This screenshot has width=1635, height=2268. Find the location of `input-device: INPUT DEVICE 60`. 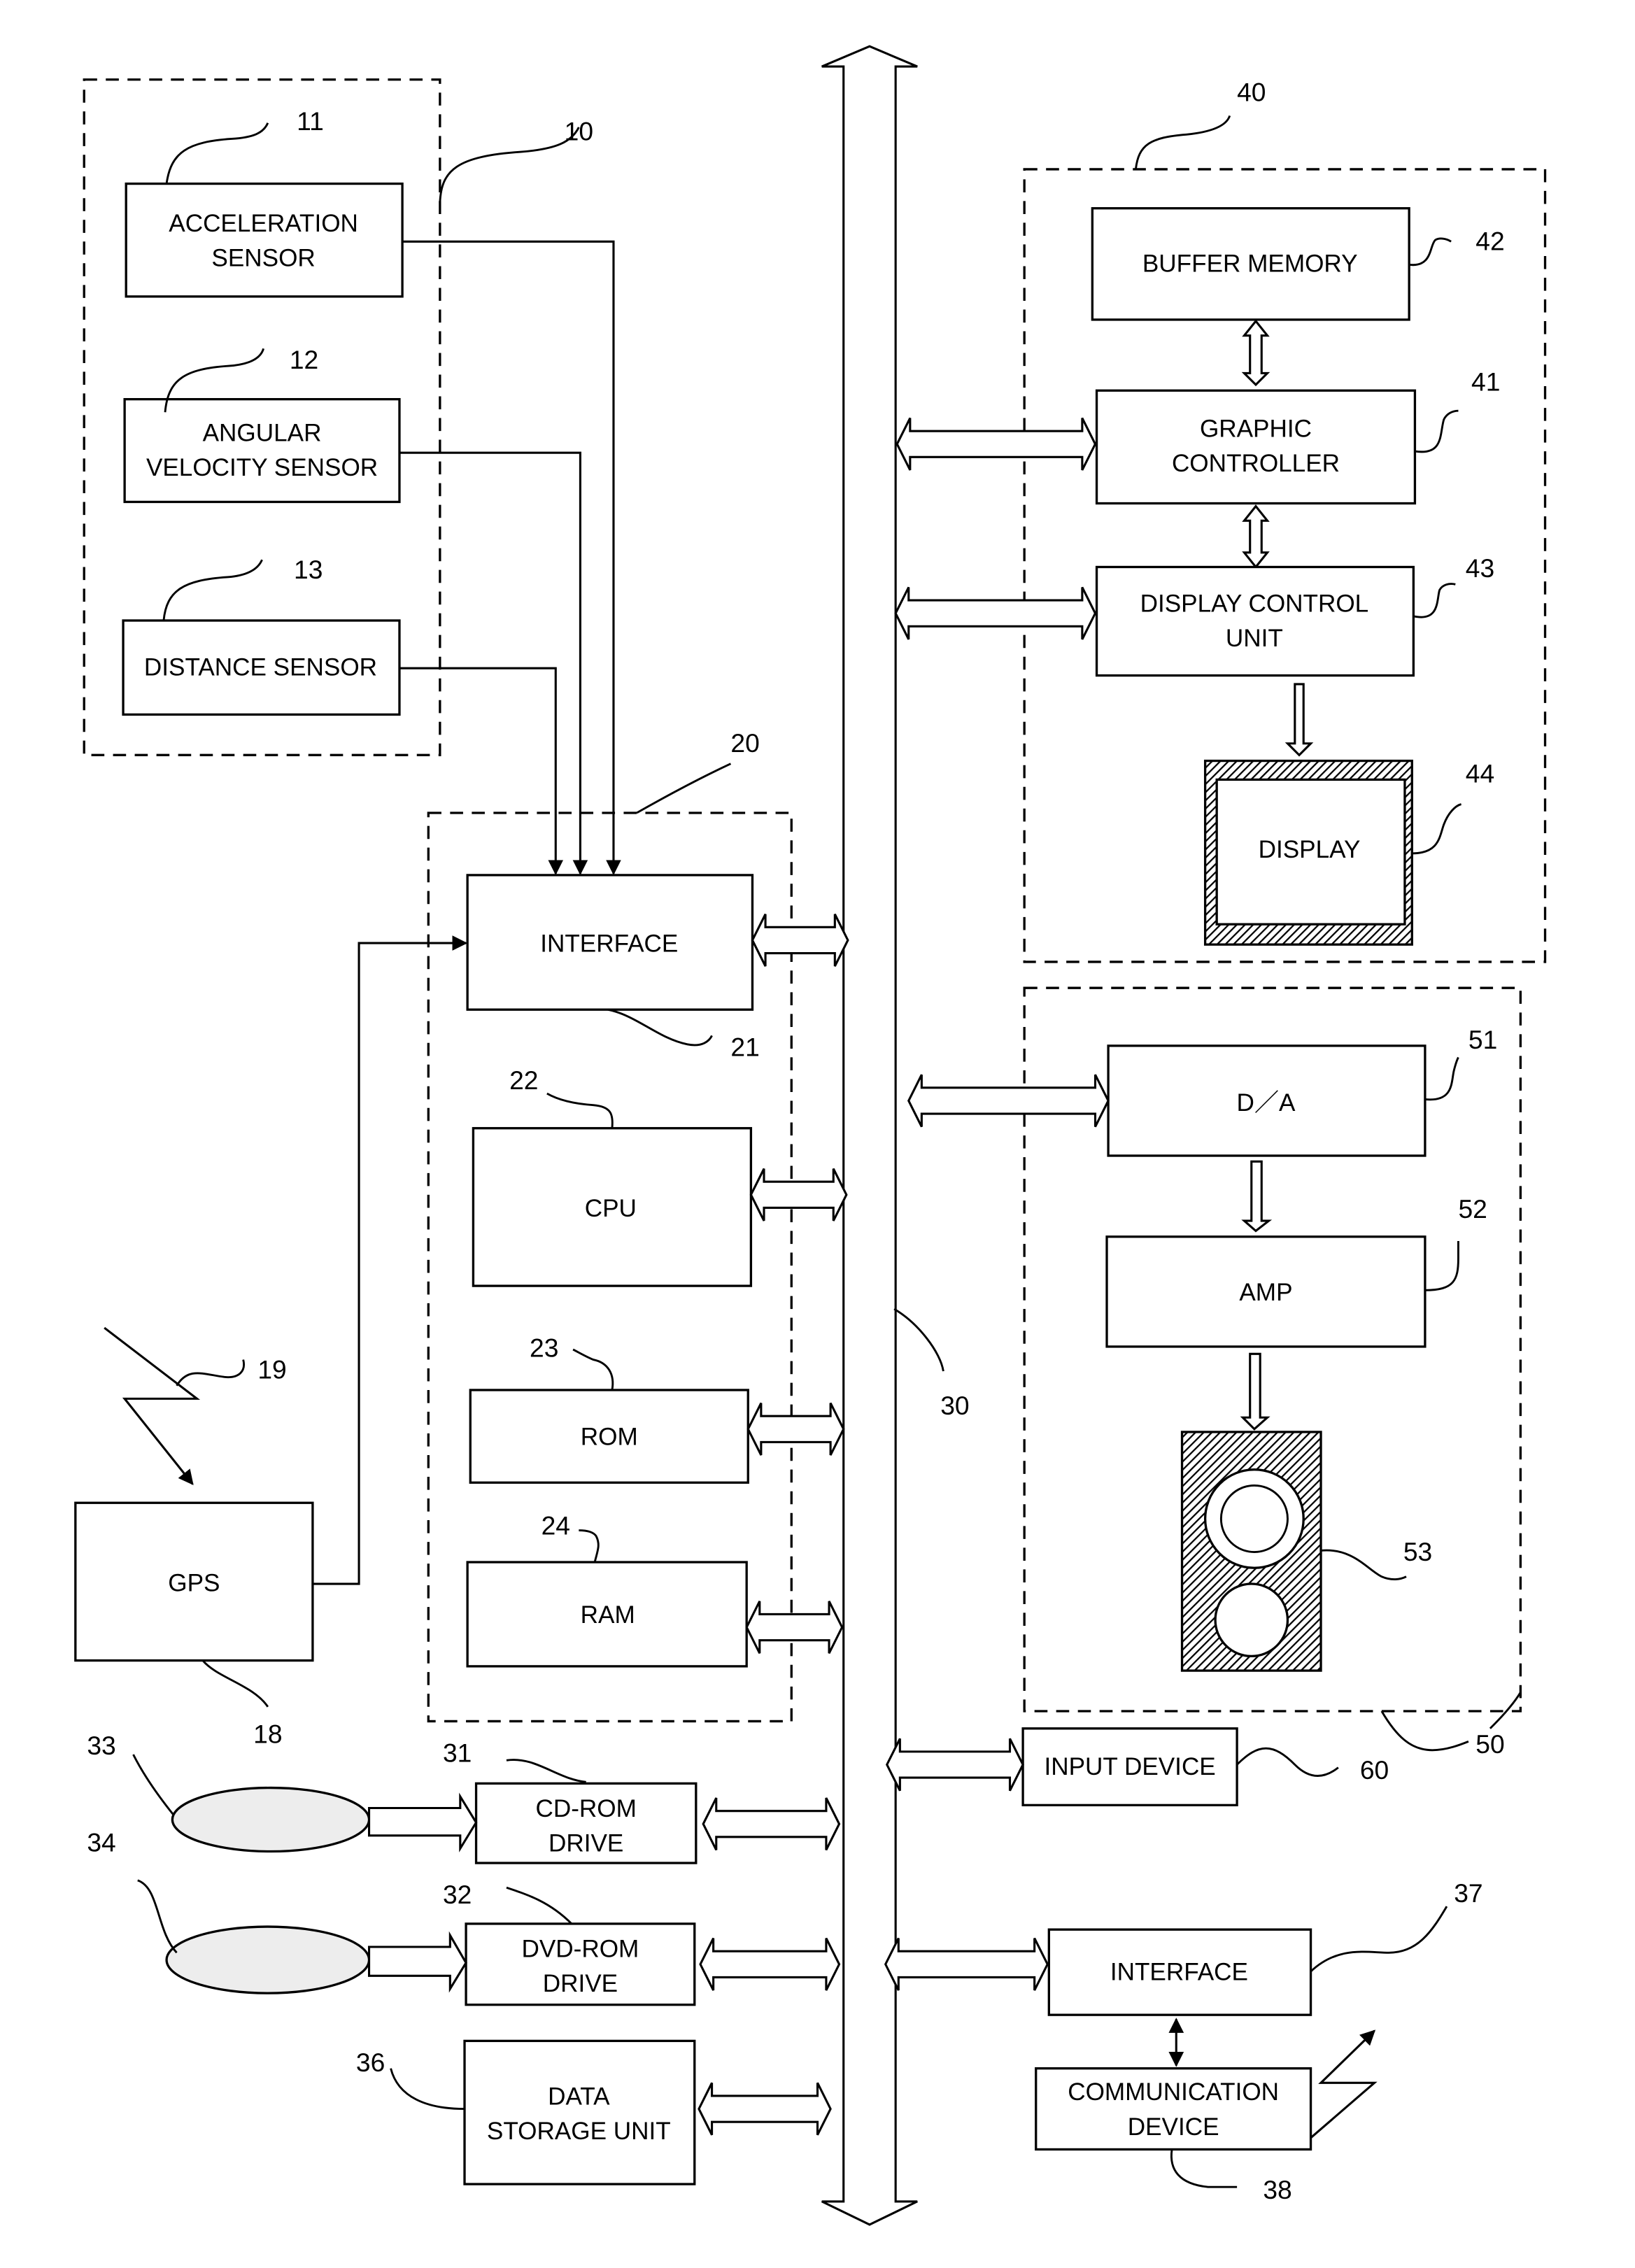

input-device: INPUT DEVICE 60 is located at coordinates (1205, 1767).